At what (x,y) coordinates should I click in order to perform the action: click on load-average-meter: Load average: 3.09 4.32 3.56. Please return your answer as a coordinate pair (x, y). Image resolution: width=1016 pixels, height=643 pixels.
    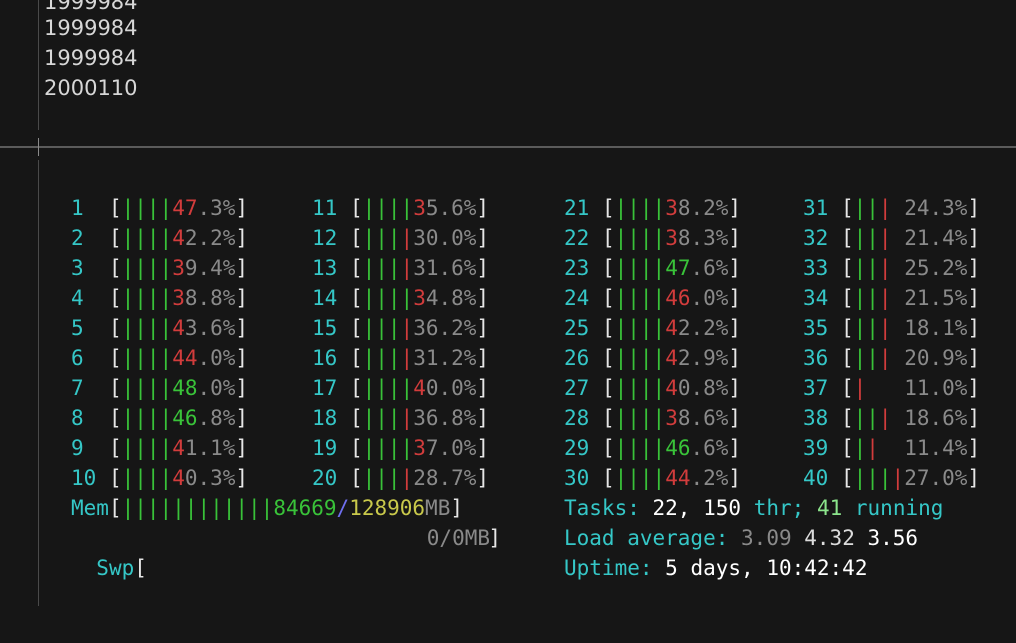
    Looking at the image, I should click on (741, 538).